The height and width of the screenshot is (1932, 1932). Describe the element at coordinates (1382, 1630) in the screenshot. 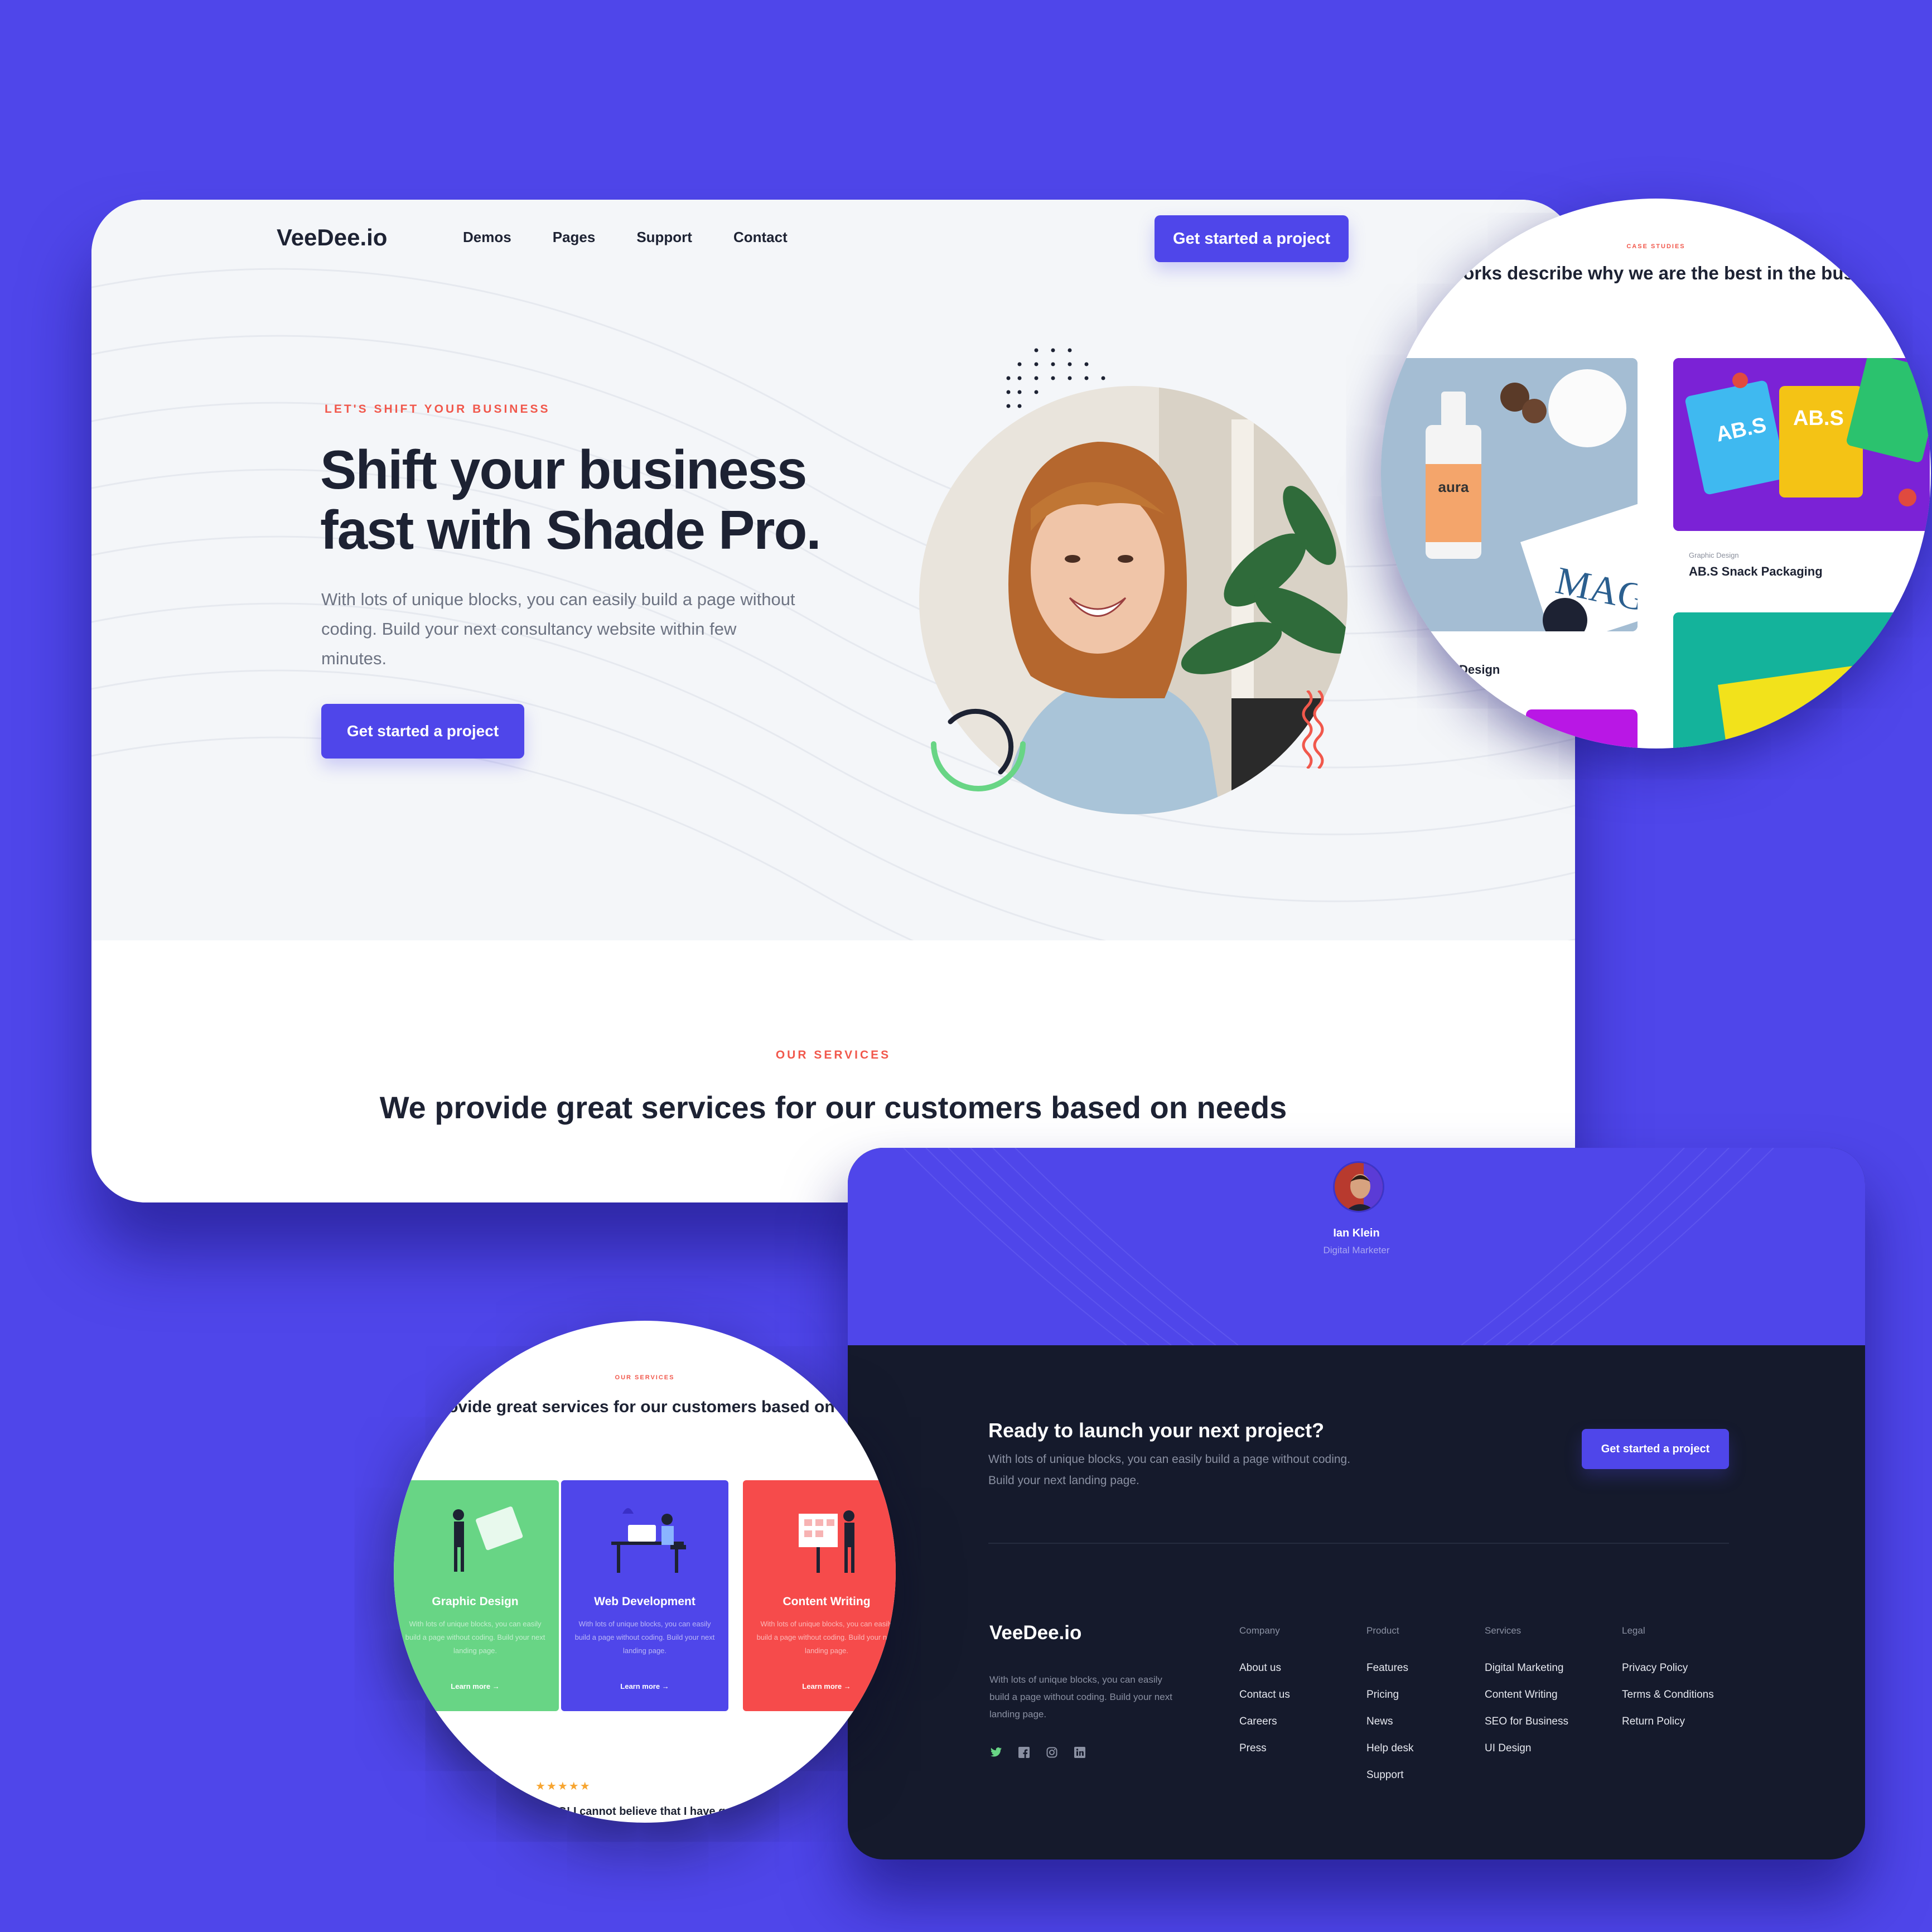

I see `footer-heading-product: Product` at that location.